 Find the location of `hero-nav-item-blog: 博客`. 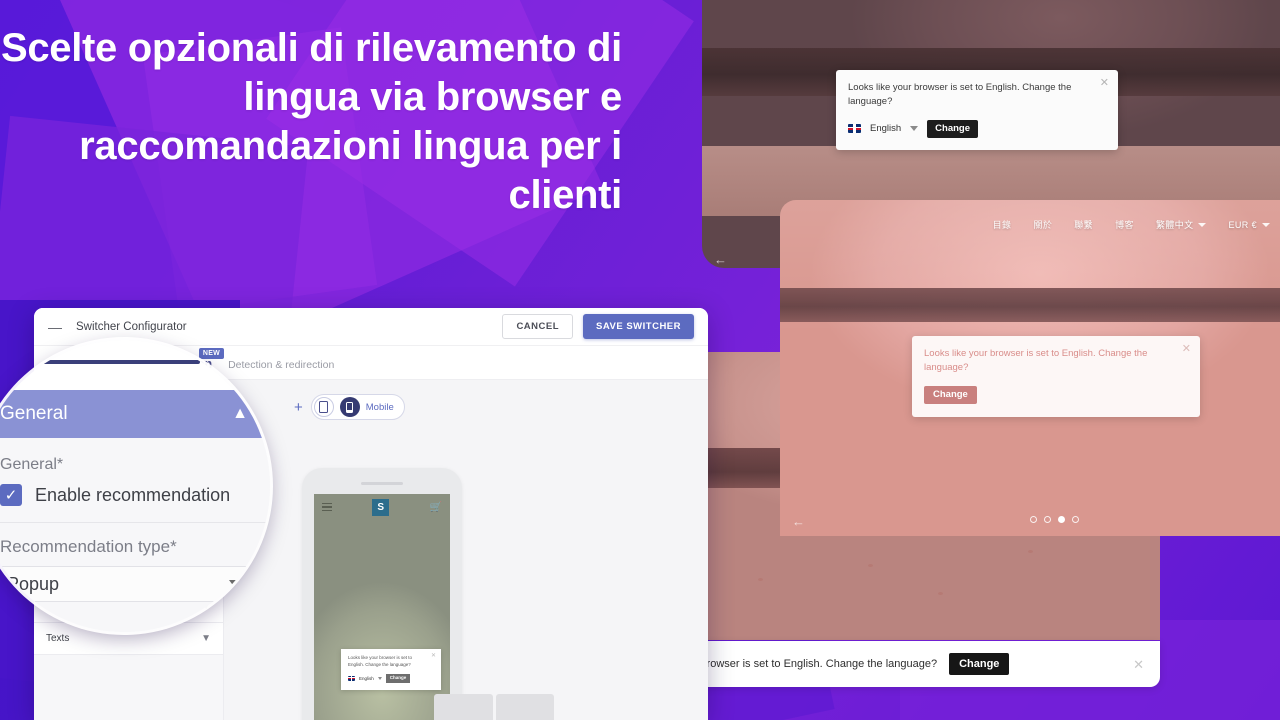

hero-nav-item-blog: 博客 is located at coordinates (1124, 224).